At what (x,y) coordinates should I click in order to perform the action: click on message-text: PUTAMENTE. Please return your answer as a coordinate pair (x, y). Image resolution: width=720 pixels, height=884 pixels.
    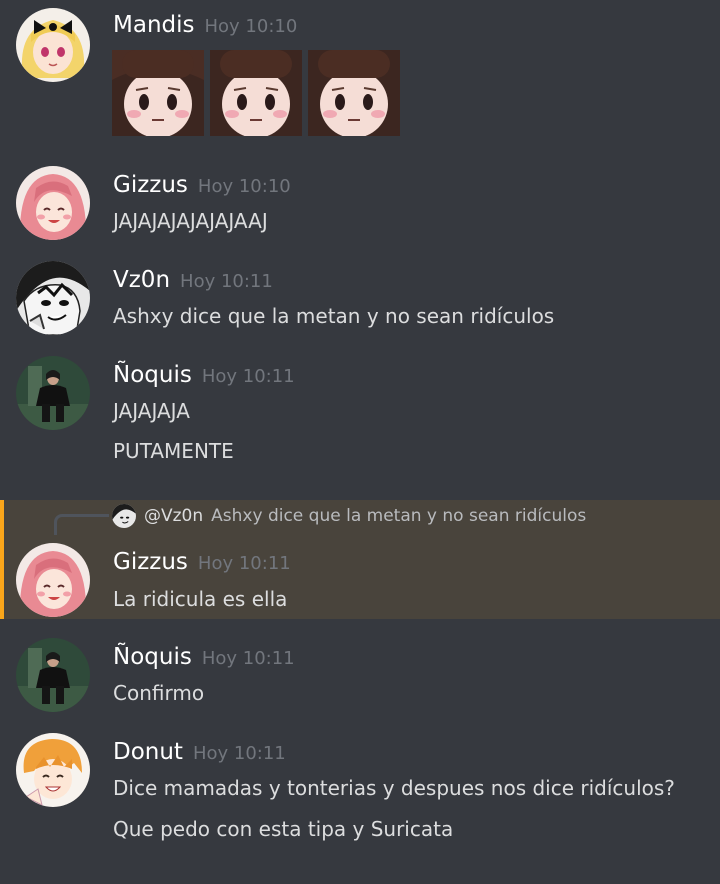
    Looking at the image, I should click on (173, 451).